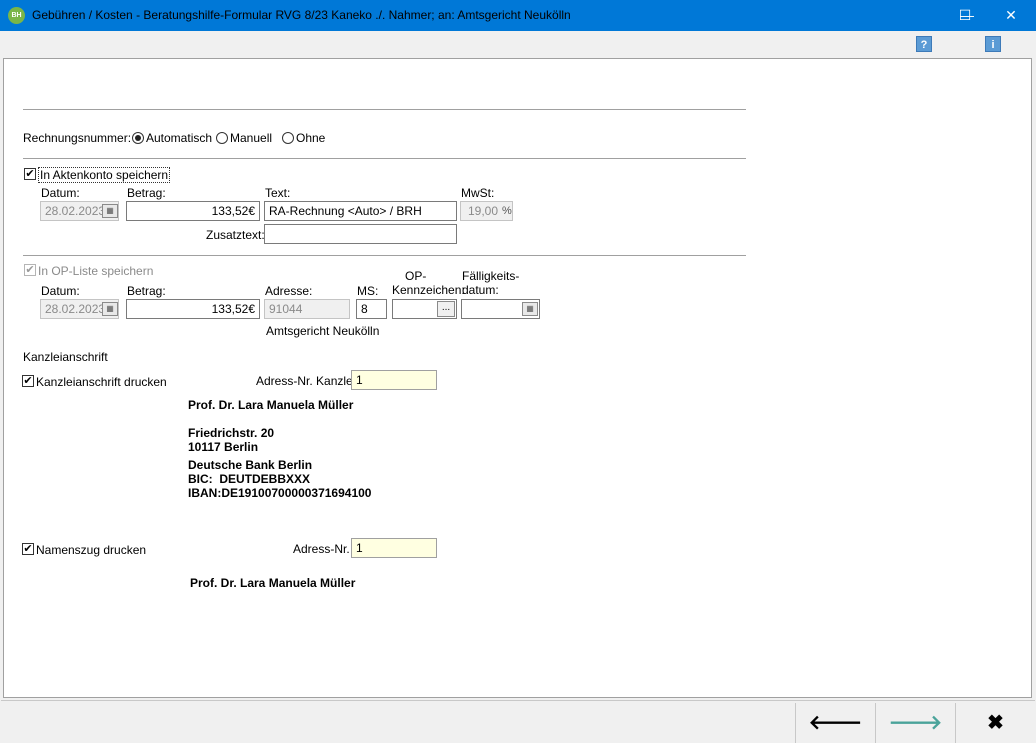  I want to click on kanzlei-adress-nr-field: 1, so click(394, 380).